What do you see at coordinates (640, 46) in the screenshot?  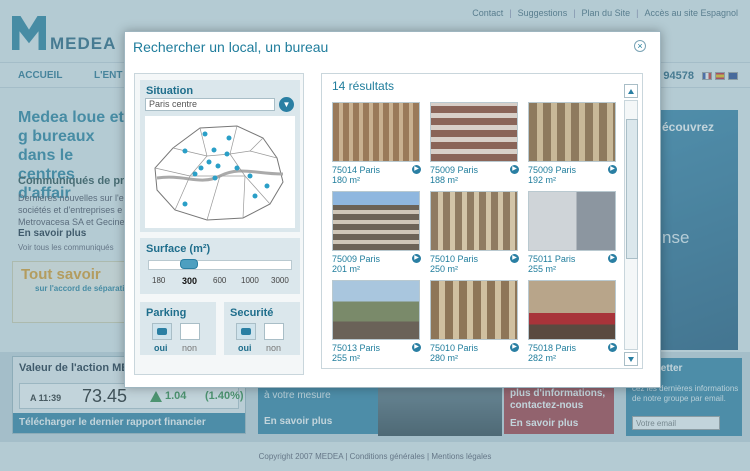 I see `close-icon: ×` at bounding box center [640, 46].